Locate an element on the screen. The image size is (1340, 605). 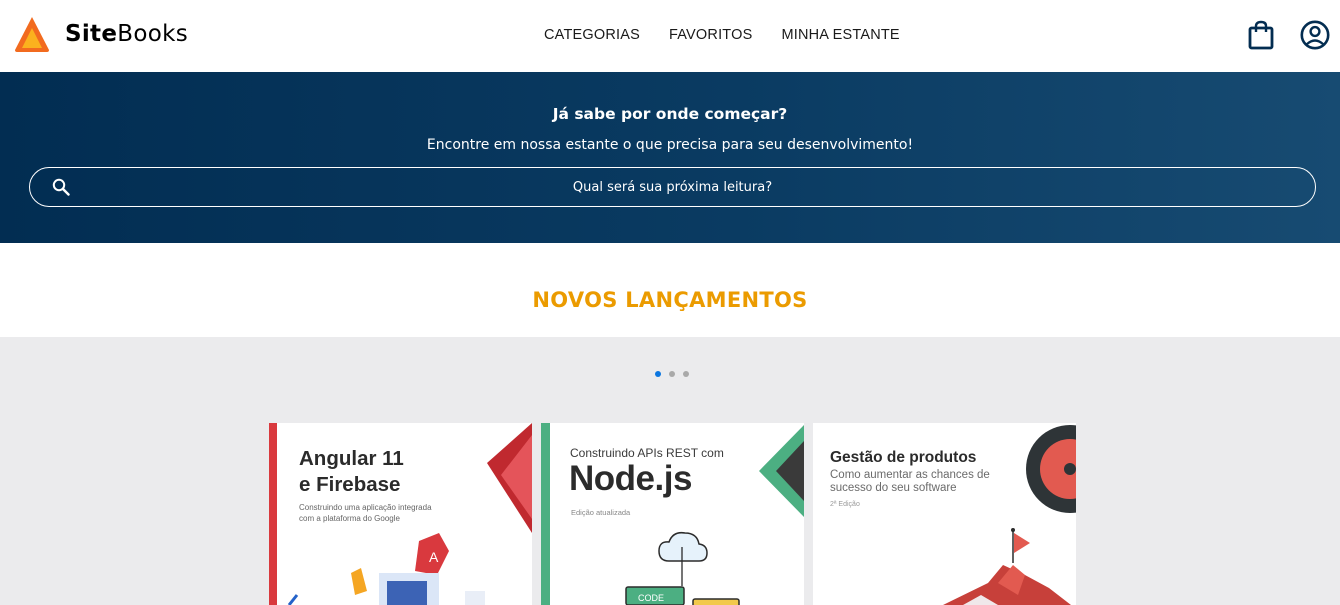
search-bar is located at coordinates (672, 187).